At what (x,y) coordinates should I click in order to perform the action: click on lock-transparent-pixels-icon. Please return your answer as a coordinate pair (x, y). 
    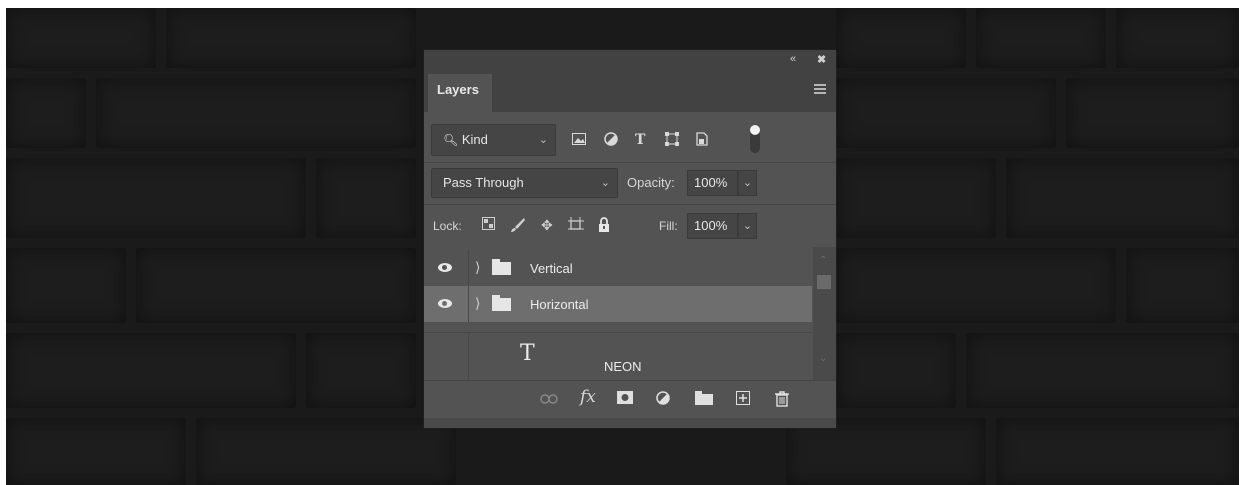
    Looking at the image, I should click on (488, 225).